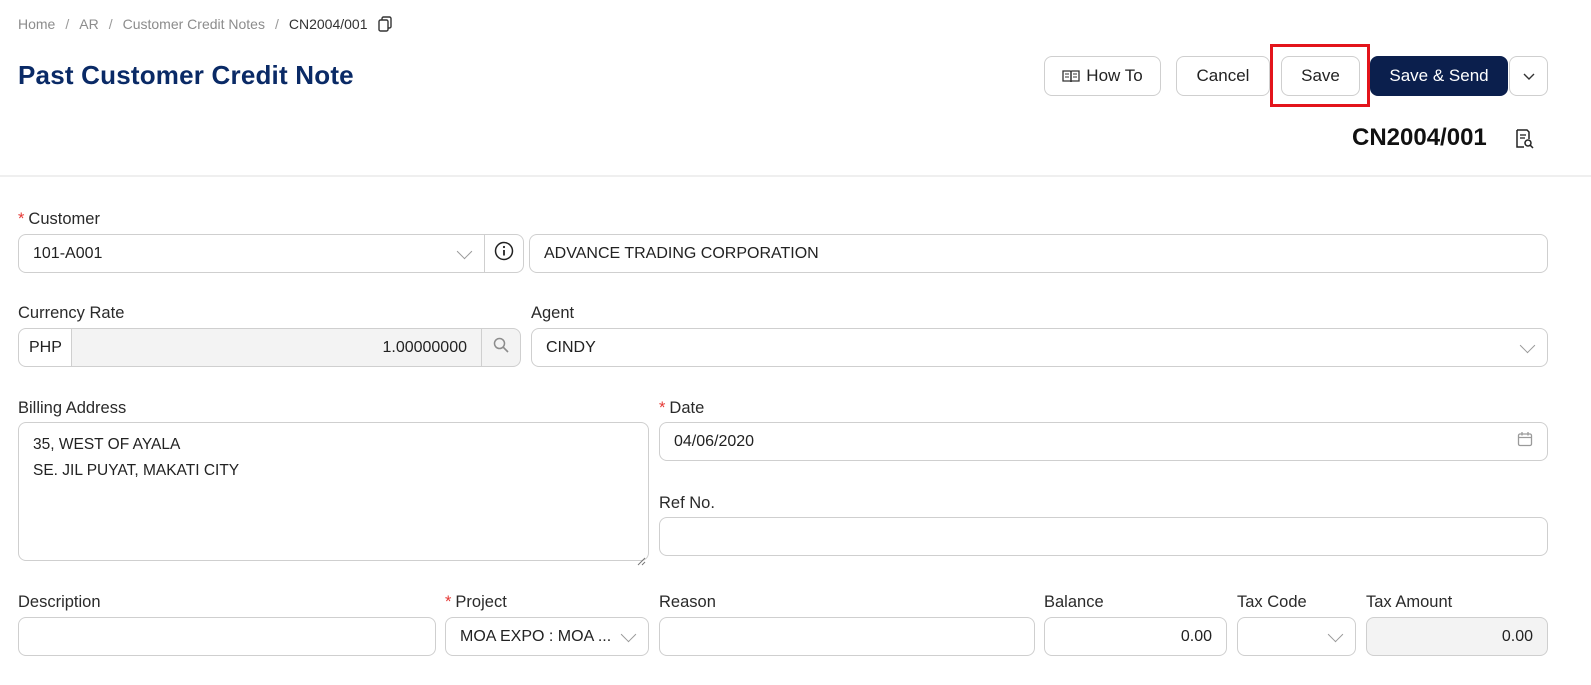 The image size is (1591, 685). I want to click on breadcrumb-customer-credit-notes: Customer Credit Notes, so click(194, 24).